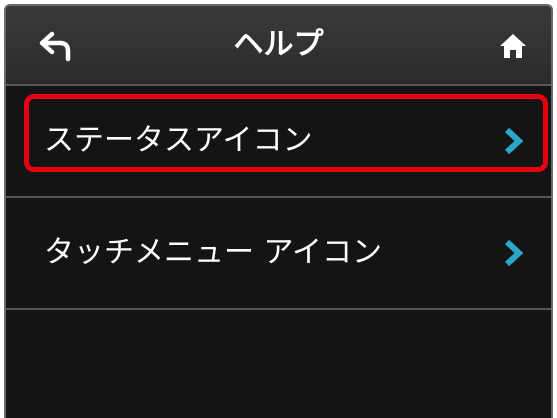  I want to click on home-button, so click(513, 46).